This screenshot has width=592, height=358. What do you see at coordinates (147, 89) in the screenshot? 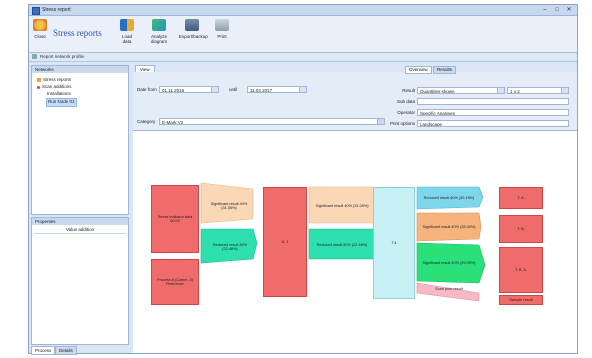
I see `date-from-label: Date from` at bounding box center [147, 89].